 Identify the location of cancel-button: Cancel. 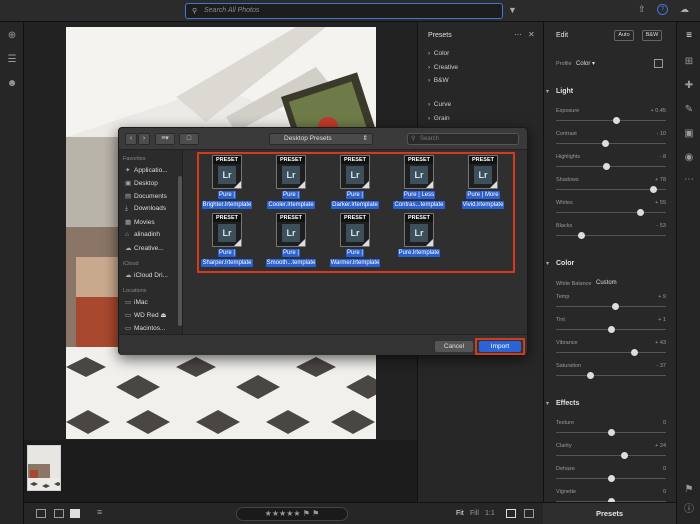
(454, 346).